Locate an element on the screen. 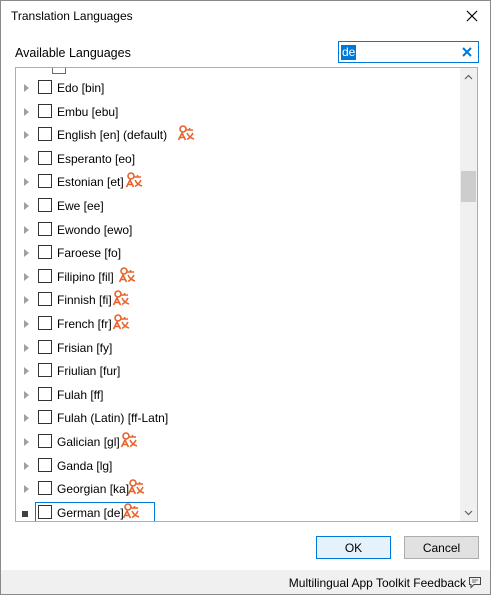 Image resolution: width=491 pixels, height=595 pixels. clear-search-button is located at coordinates (467, 52).